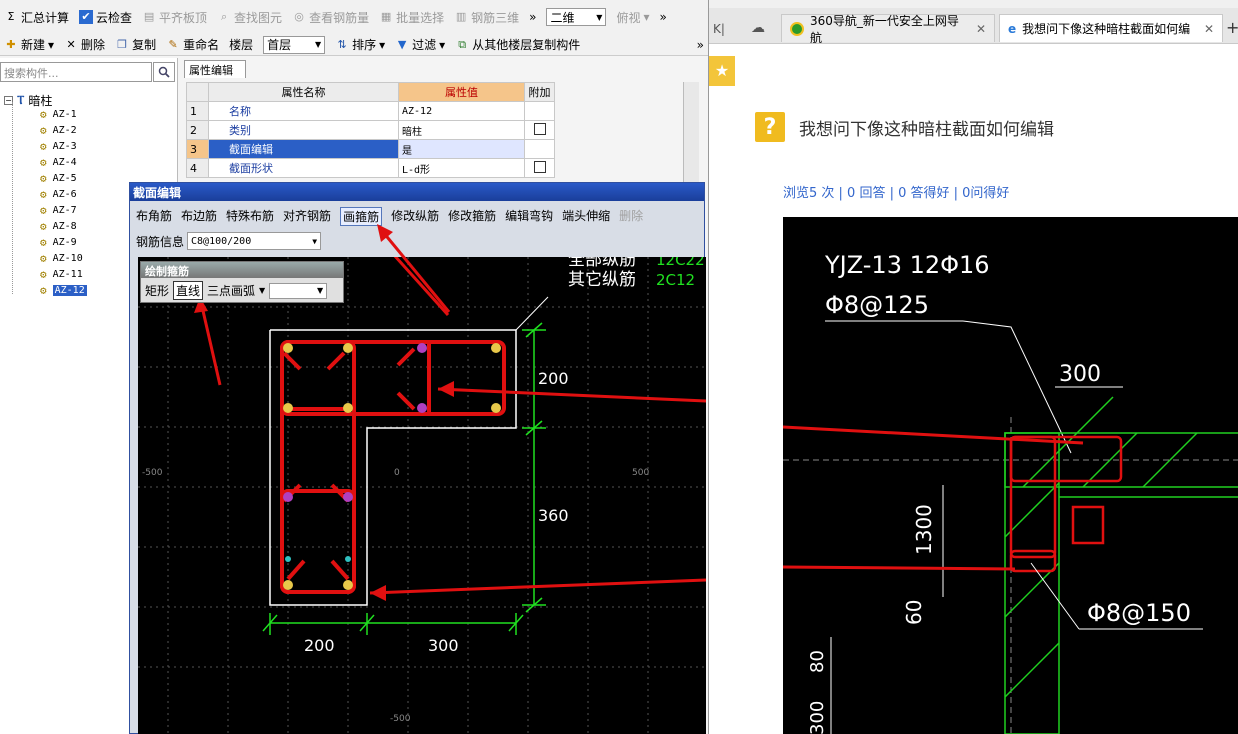 This screenshot has height=734, width=1238. Describe the element at coordinates (173, 44) in the screenshot. I see `rename-icon: ✎` at that location.